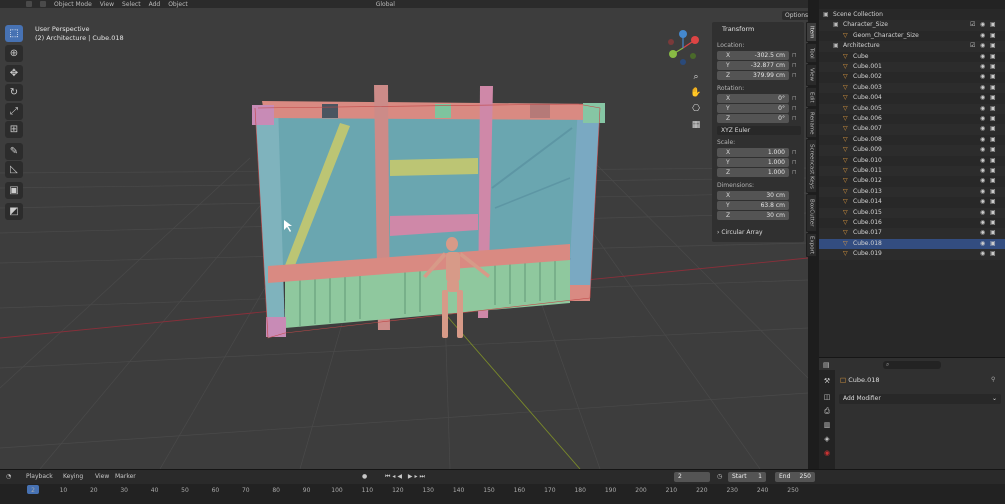  What do you see at coordinates (811, 97) in the screenshot?
I see `tab-edit: Edit` at bounding box center [811, 97].